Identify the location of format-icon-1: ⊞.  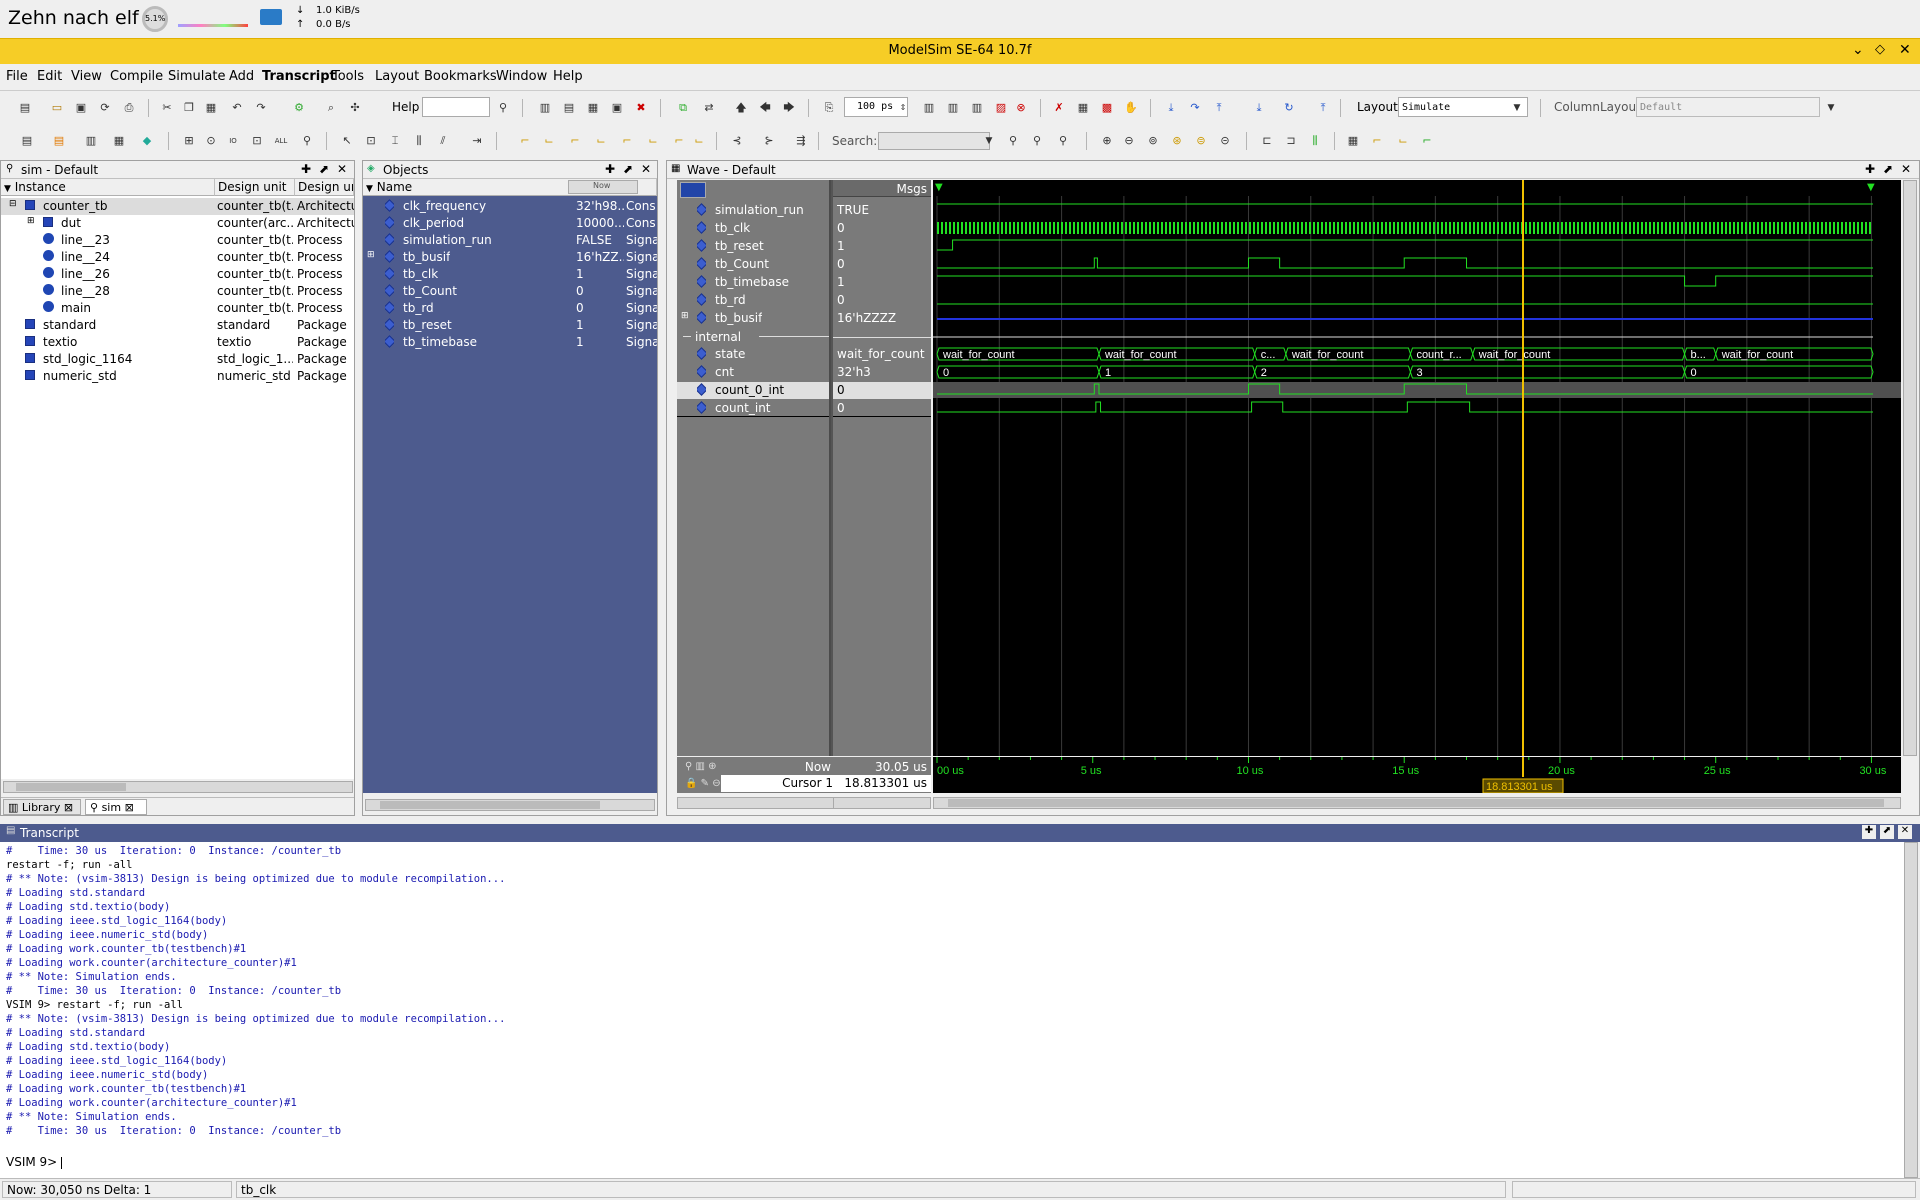
(189, 141).